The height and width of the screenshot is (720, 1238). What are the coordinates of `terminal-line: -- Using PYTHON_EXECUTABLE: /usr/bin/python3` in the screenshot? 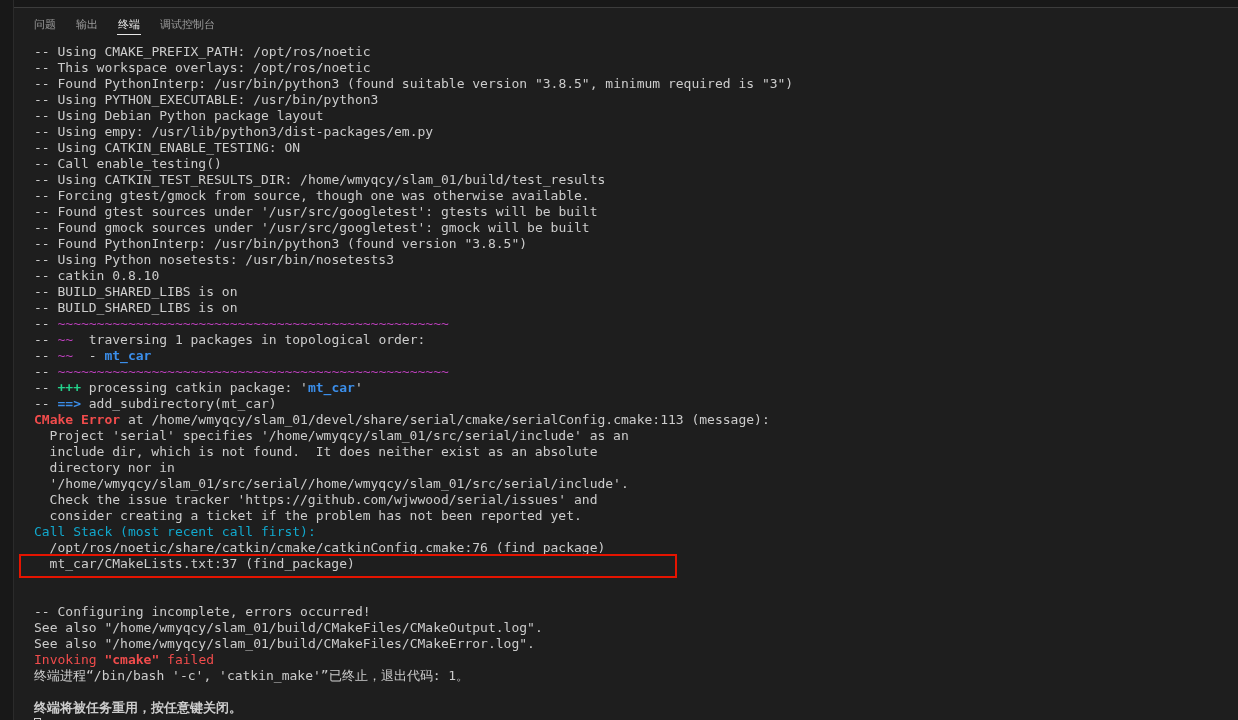 It's located at (206, 100).